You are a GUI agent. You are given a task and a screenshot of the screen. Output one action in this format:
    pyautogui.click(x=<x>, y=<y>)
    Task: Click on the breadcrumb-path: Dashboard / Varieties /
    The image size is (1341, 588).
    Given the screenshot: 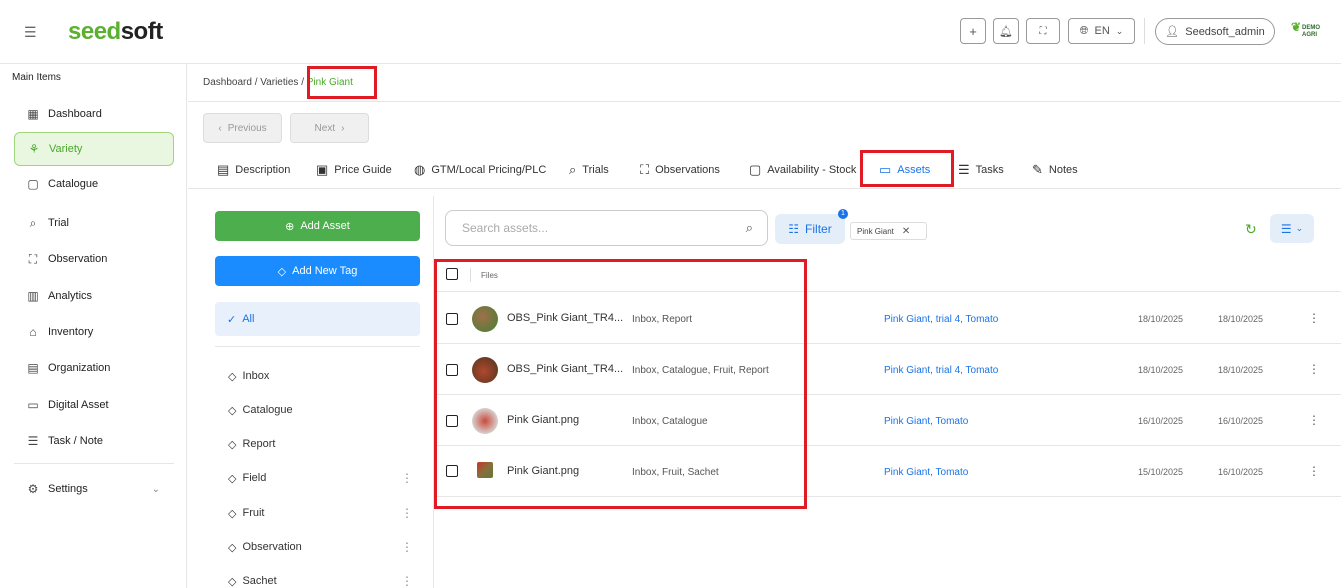 What is the action you would take?
    pyautogui.click(x=255, y=82)
    